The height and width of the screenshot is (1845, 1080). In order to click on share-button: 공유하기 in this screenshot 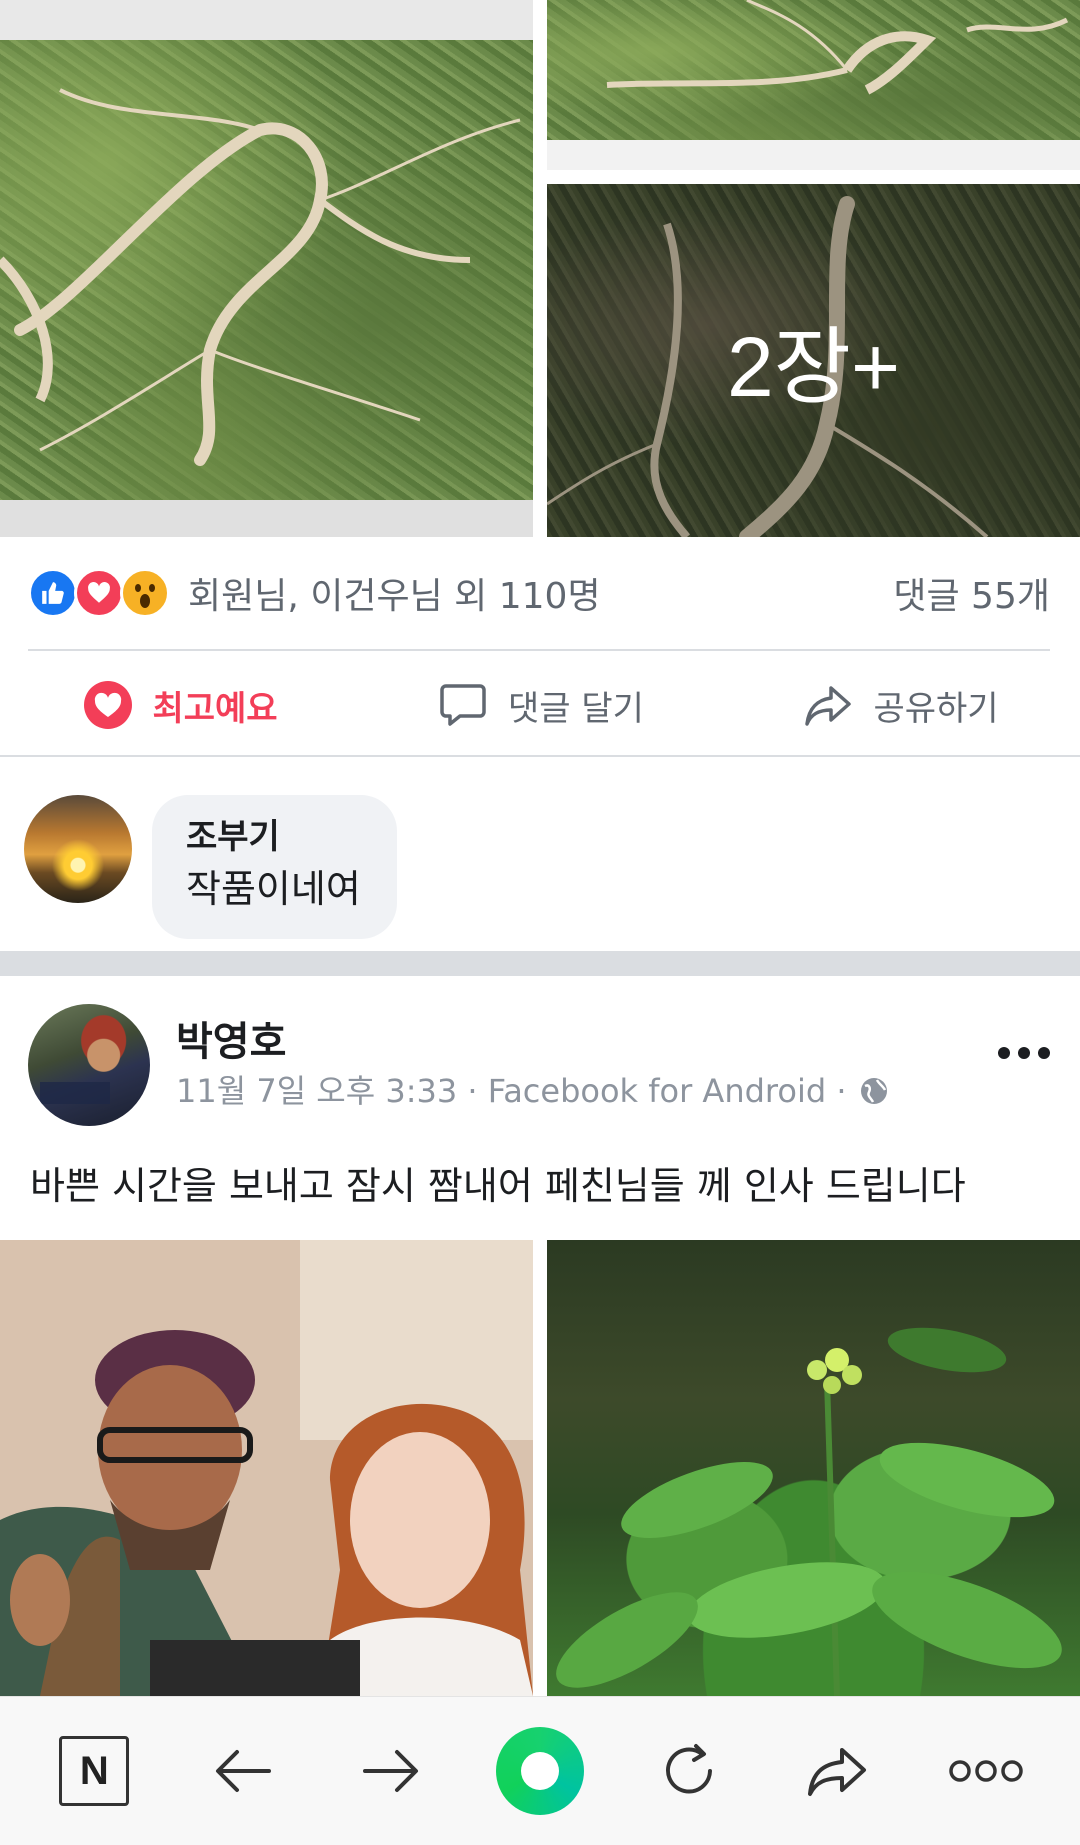, I will do `click(900, 705)`.